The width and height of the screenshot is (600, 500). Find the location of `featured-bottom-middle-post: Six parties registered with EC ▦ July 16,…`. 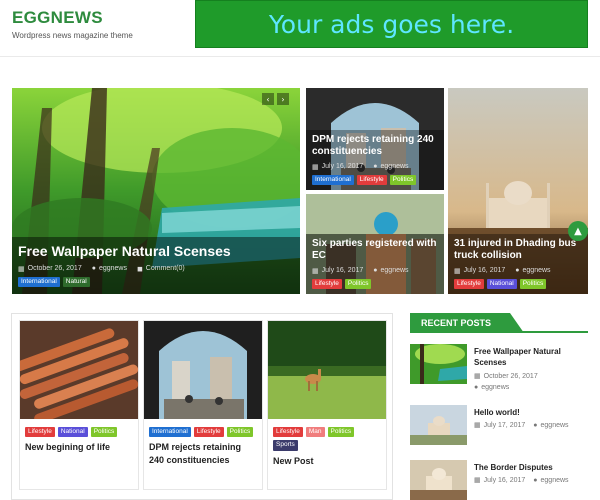

featured-bottom-middle-post: Six parties registered with EC ▦ July 16,… is located at coordinates (375, 244).